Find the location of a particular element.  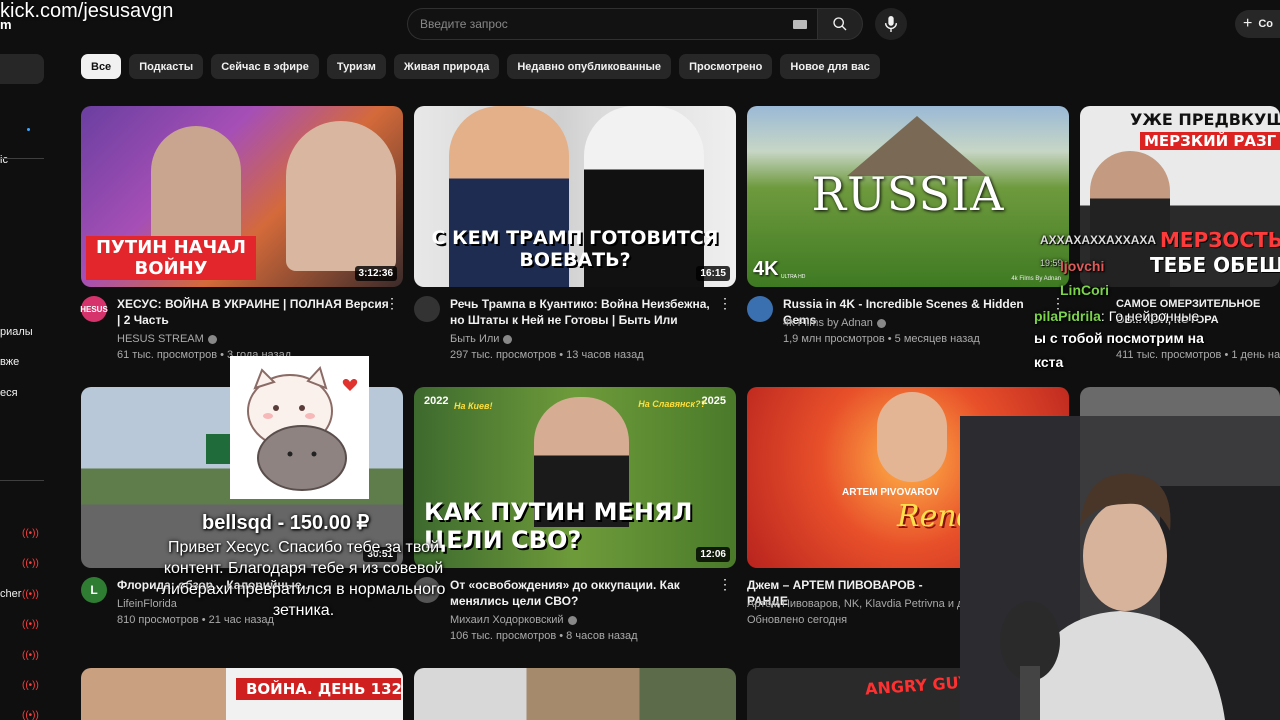

thumbnail-credit: 4k Films By Adnan is located at coordinates (1036, 279).